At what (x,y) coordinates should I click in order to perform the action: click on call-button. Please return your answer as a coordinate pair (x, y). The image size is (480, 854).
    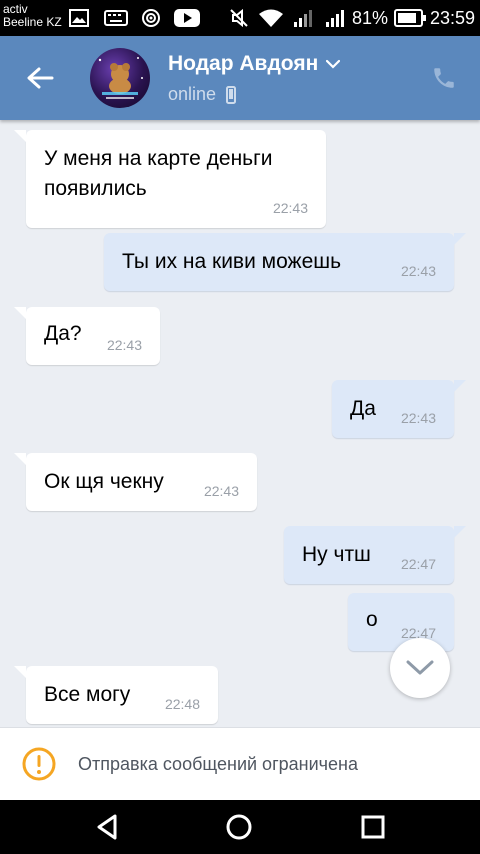
    Looking at the image, I should click on (444, 78).